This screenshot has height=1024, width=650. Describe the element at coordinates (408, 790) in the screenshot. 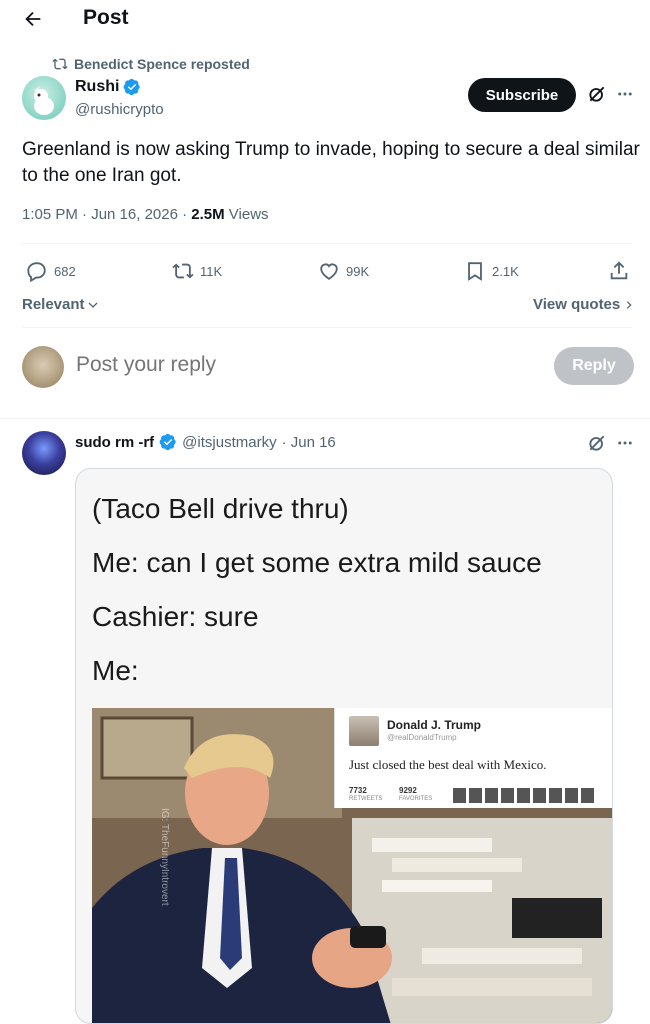

I see `favorites-count: 9292` at that location.